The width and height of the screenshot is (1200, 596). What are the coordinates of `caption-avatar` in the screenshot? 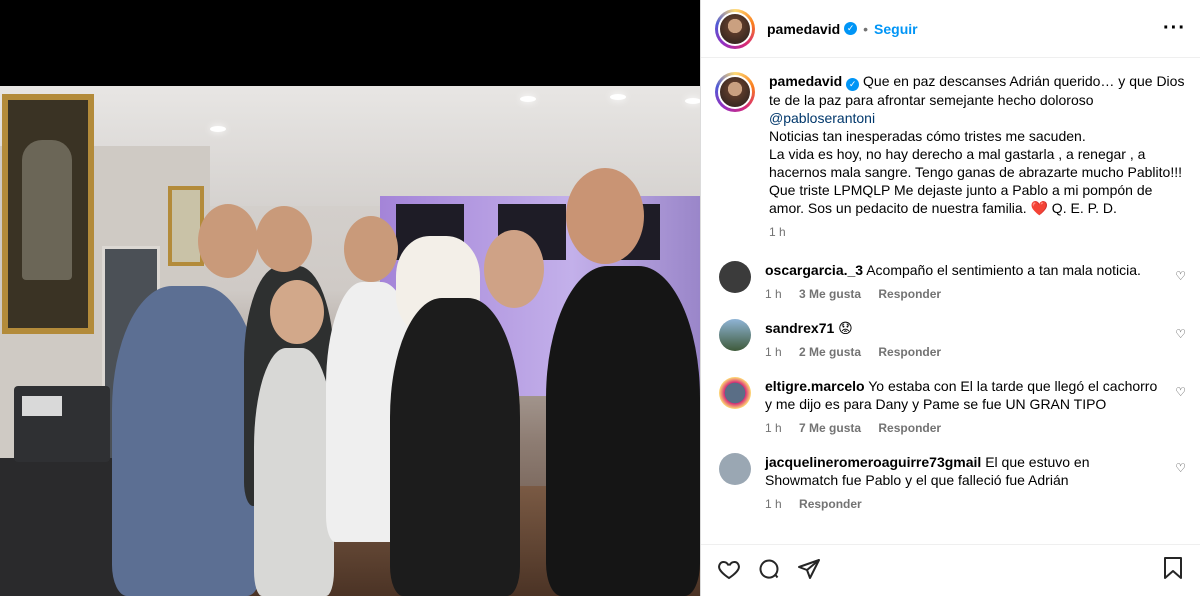 It's located at (735, 92).